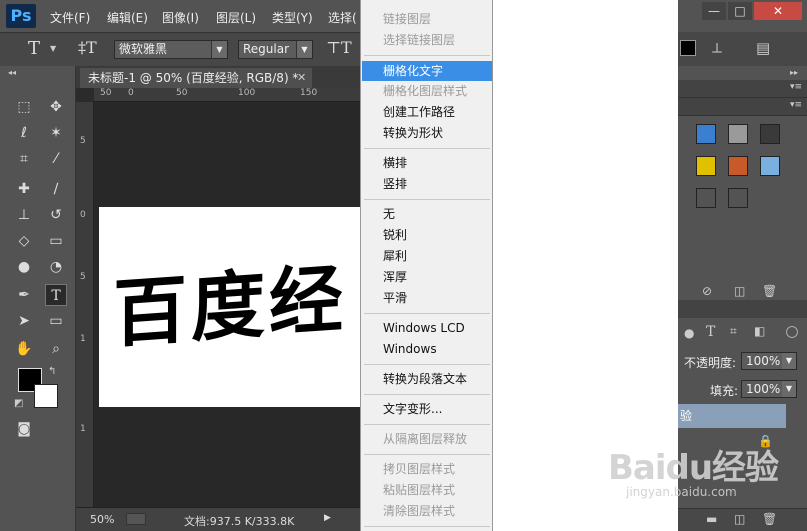 This screenshot has width=807, height=531. What do you see at coordinates (427, 91) in the screenshot?
I see `menu-item-rasterize-layer-style: 栅格化图层样式` at bounding box center [427, 91].